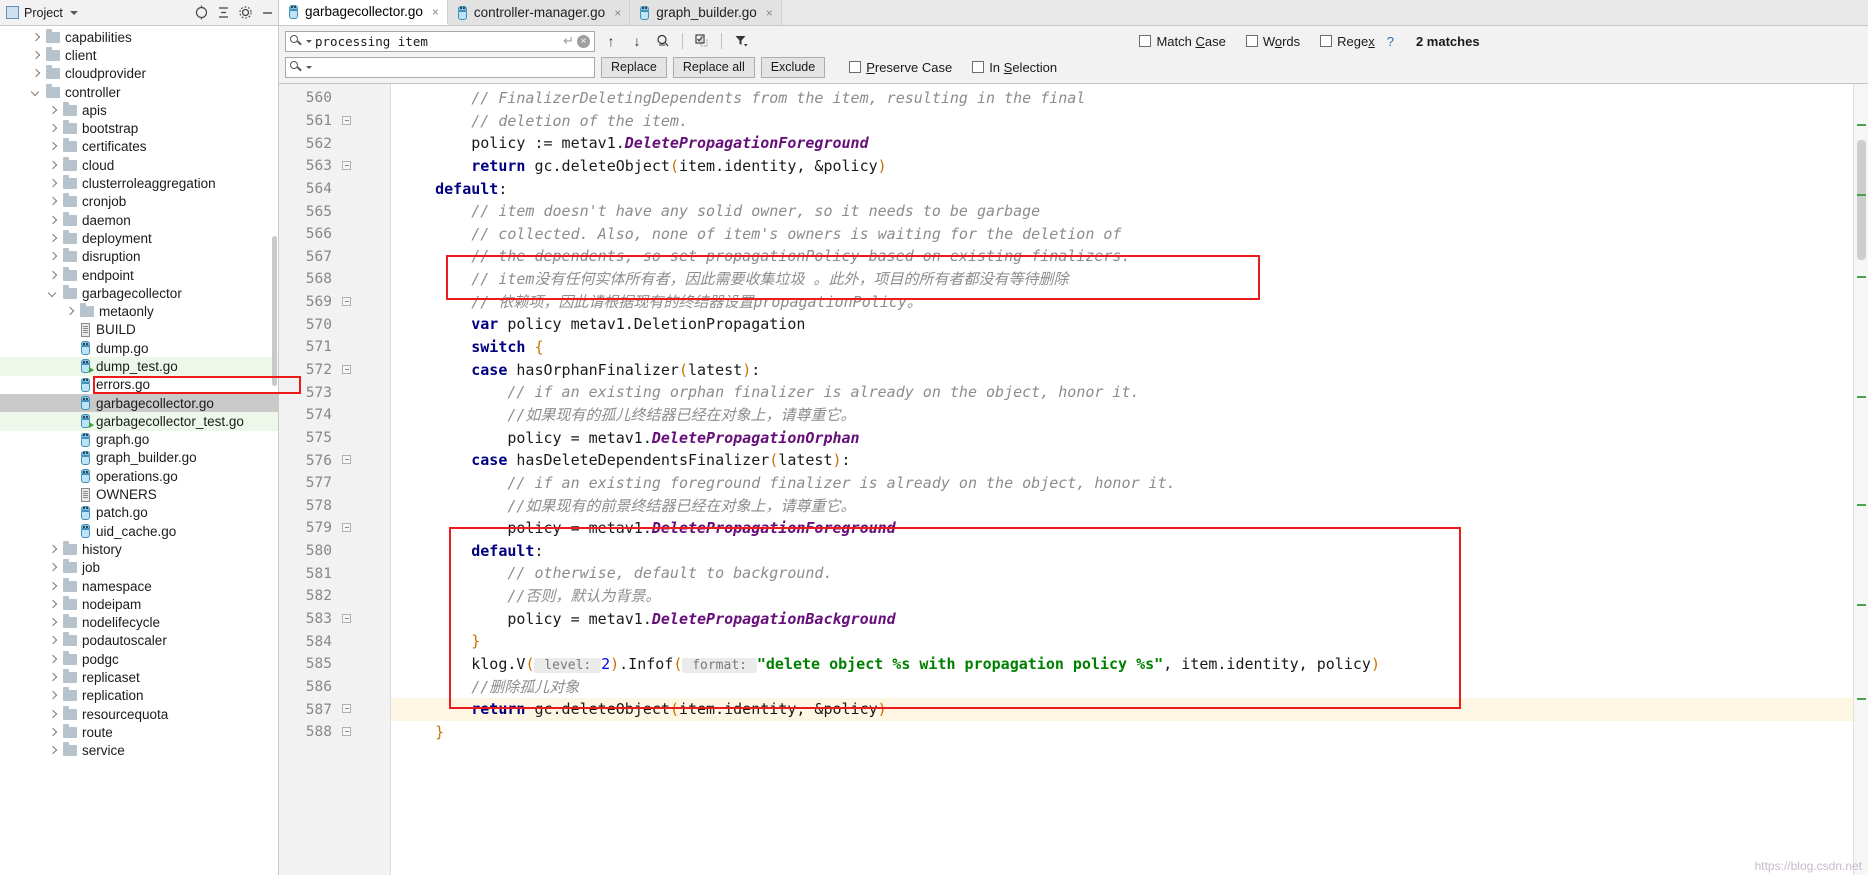 The image size is (1868, 875). I want to click on minimize-icon, so click(267, 13).